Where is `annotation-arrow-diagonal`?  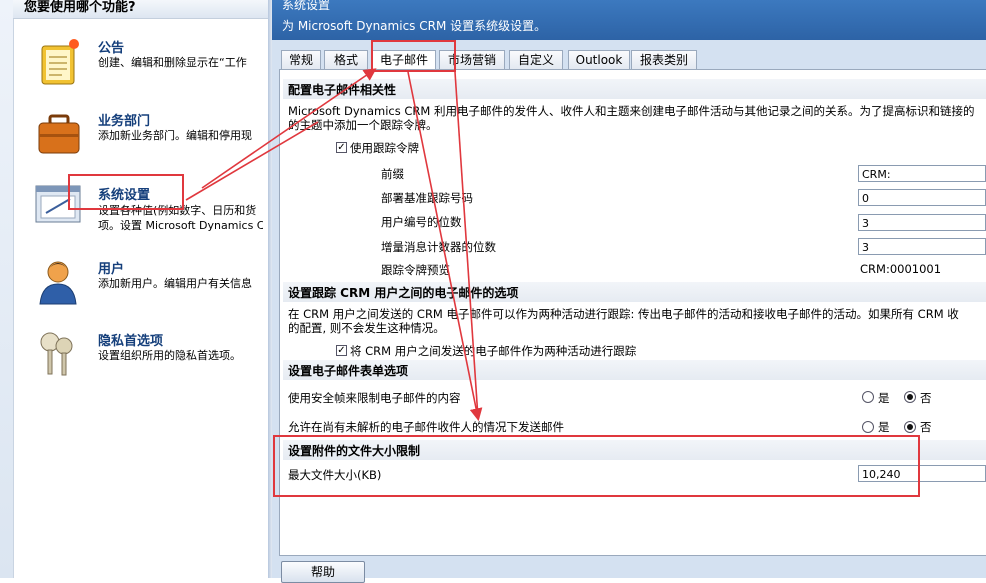 annotation-arrow-diagonal is located at coordinates (252, 161).